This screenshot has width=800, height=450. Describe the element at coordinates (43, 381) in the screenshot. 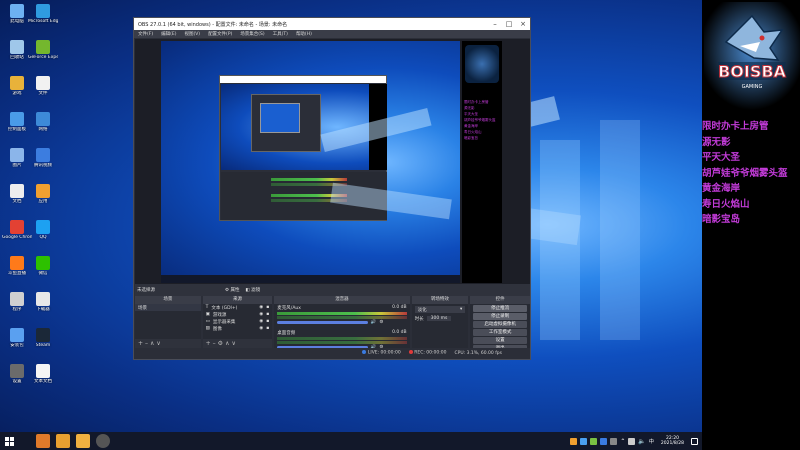

I see `desktop-icon-label: 文本文档` at that location.